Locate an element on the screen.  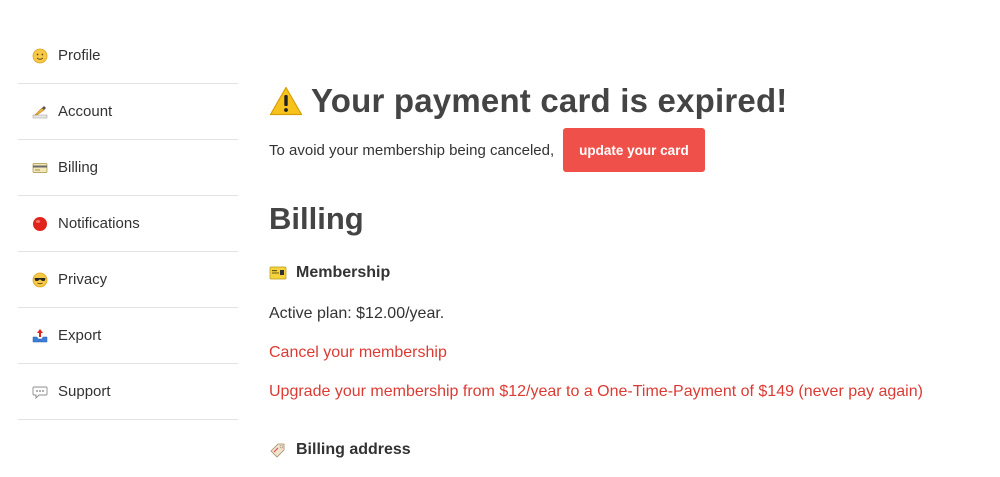
warning-icon is located at coordinates (286, 101).